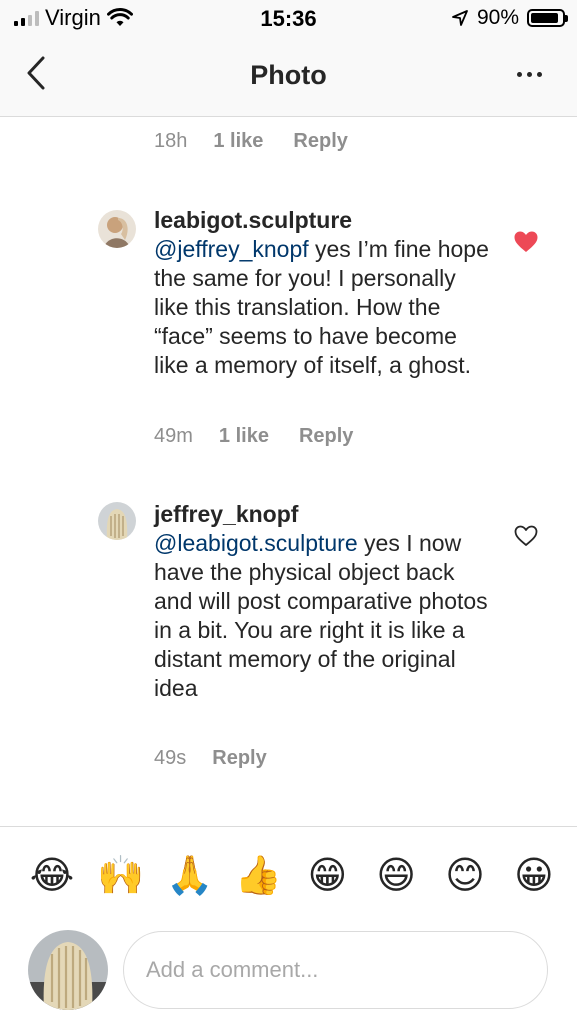 The width and height of the screenshot is (577, 1024). I want to click on status-right: 90%, so click(509, 18).